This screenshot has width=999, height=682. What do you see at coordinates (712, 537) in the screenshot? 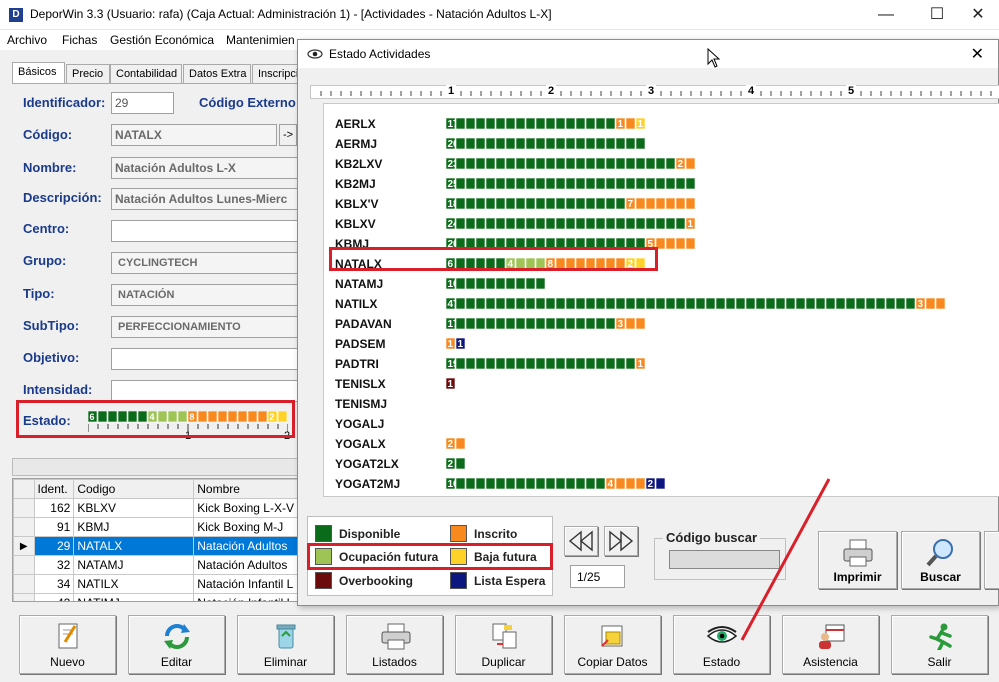
I see `search-label: Código buscar` at bounding box center [712, 537].